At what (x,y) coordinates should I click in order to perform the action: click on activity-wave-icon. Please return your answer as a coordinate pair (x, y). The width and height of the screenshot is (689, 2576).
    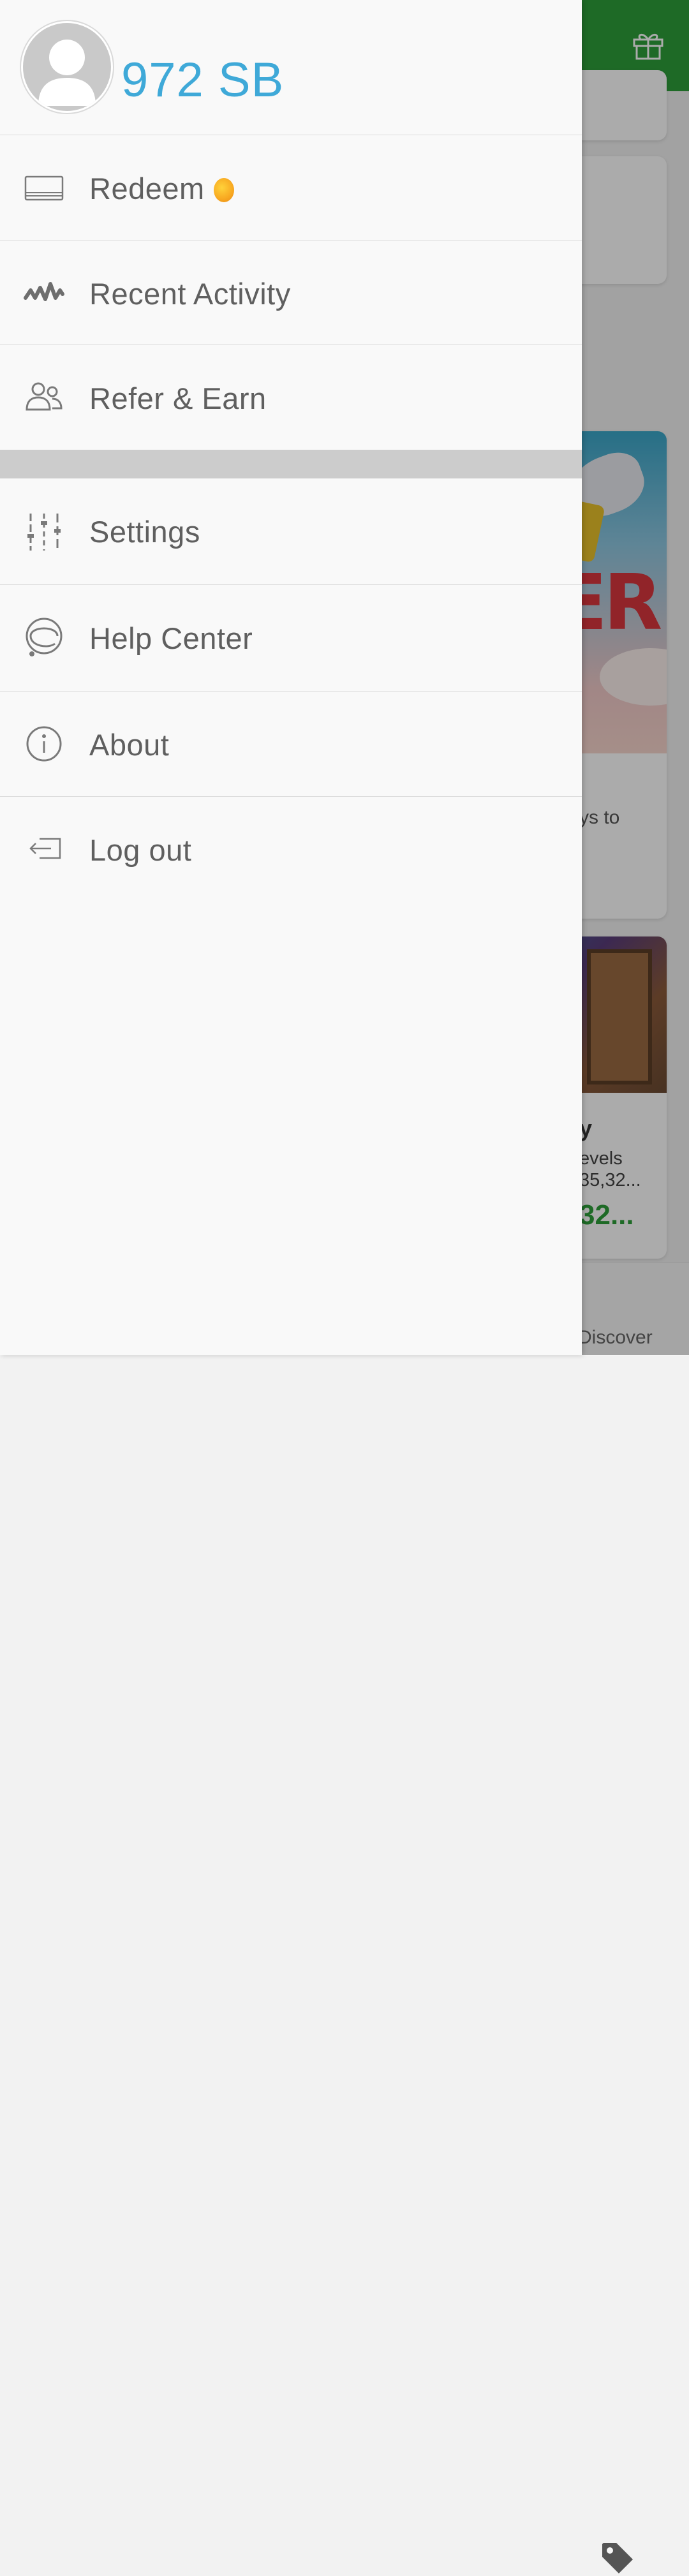
    Looking at the image, I should click on (44, 291).